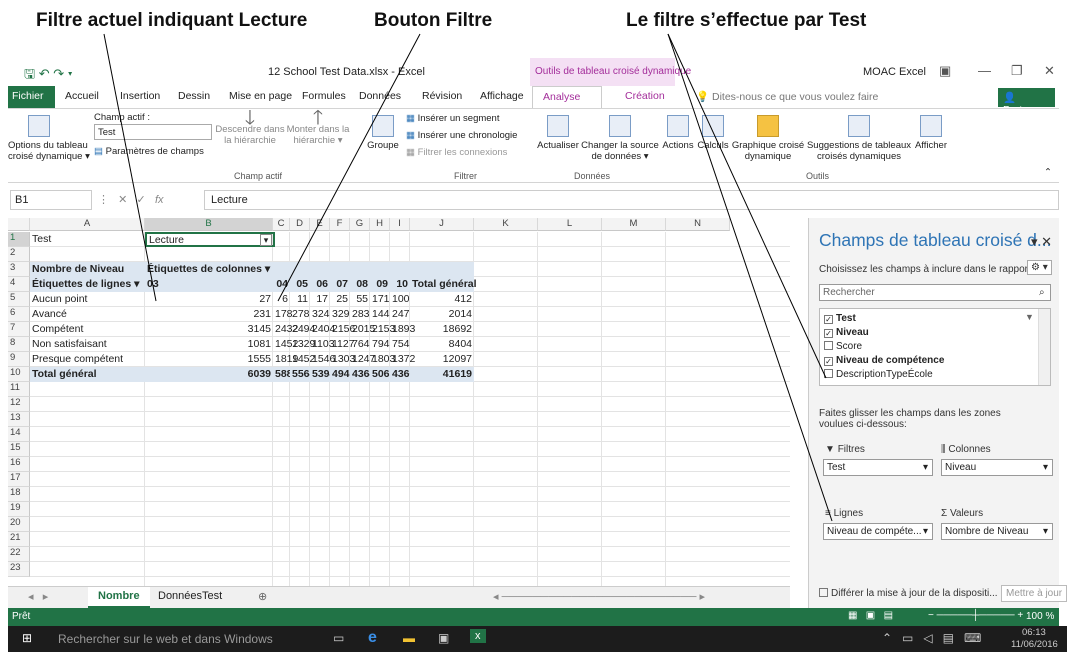 This screenshot has height=652, width=1067. What do you see at coordinates (320, 314) in the screenshot?
I see `pivot-value-cell: 324` at bounding box center [320, 314].